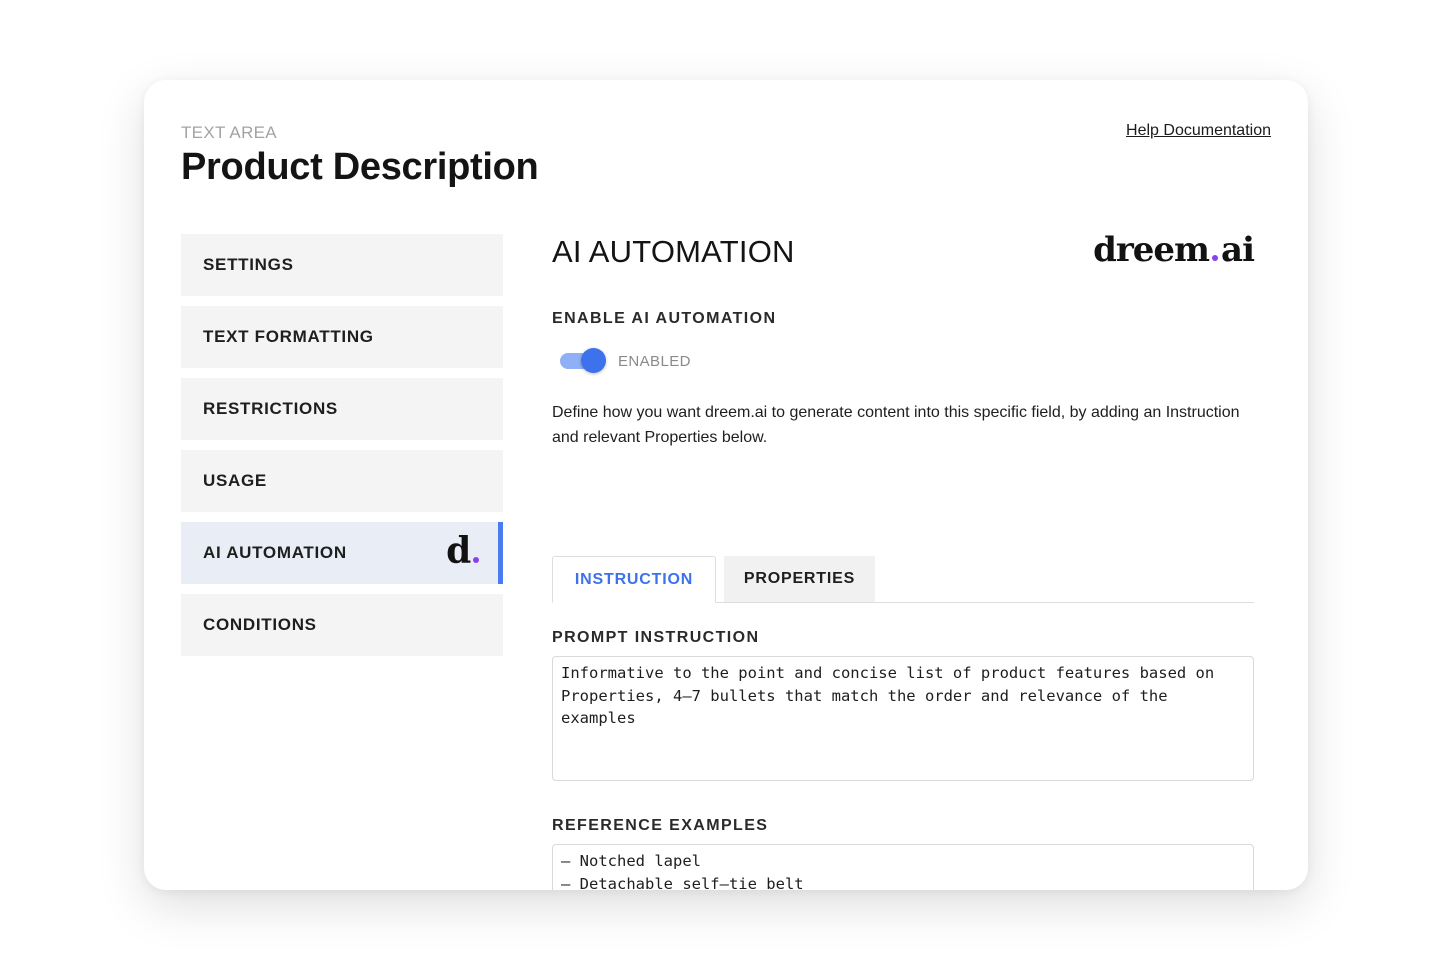 Image resolution: width=1448 pixels, height=972 pixels. I want to click on section-heading: AI AUTOMATION, so click(673, 251).